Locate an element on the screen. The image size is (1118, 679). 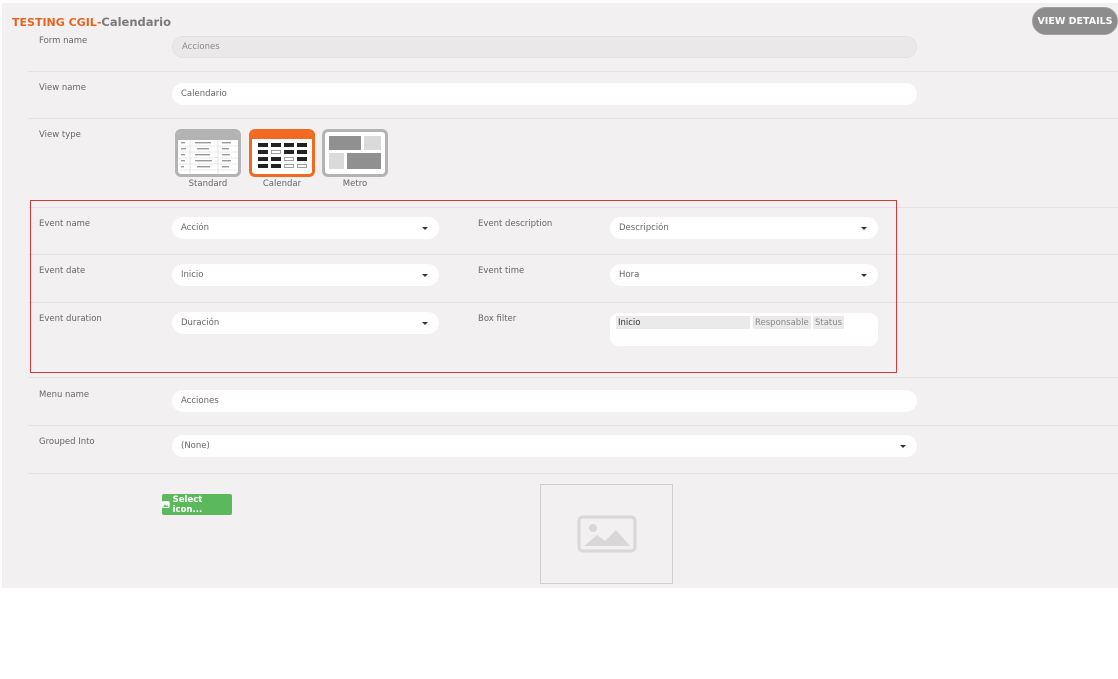
menu-name-label: Menu name is located at coordinates (64, 395).